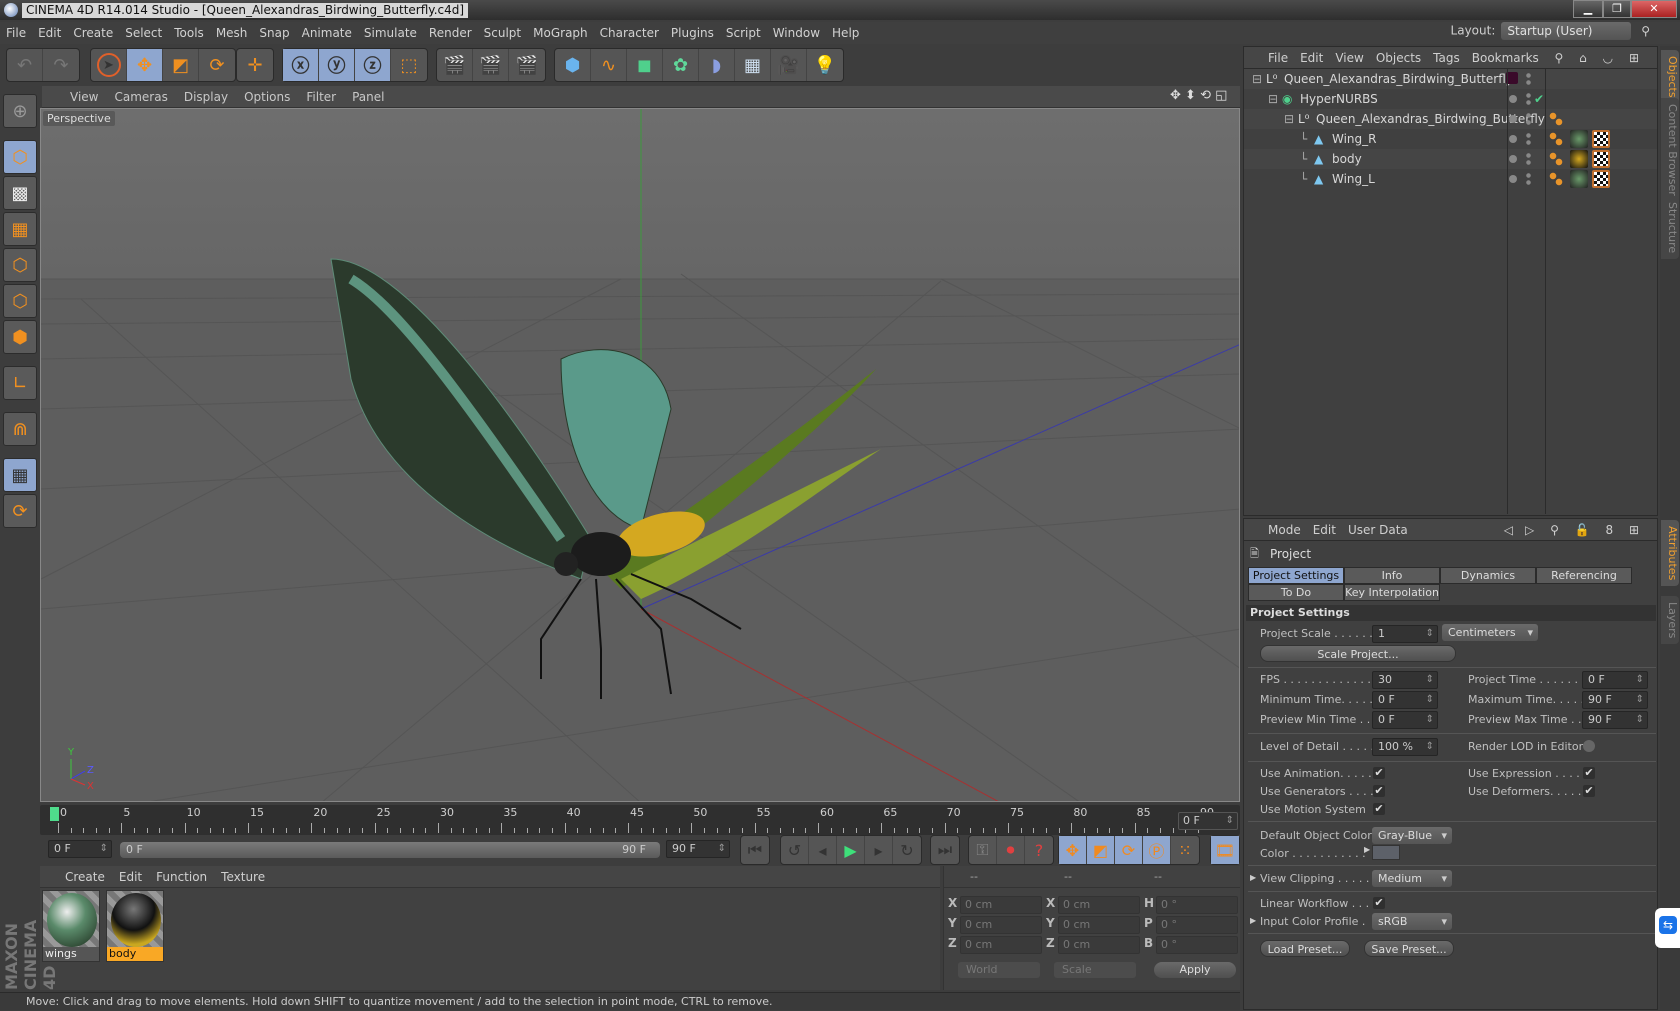  Describe the element at coordinates (20, 475) in the screenshot. I see `locked-workplane-icon: ▦` at that location.